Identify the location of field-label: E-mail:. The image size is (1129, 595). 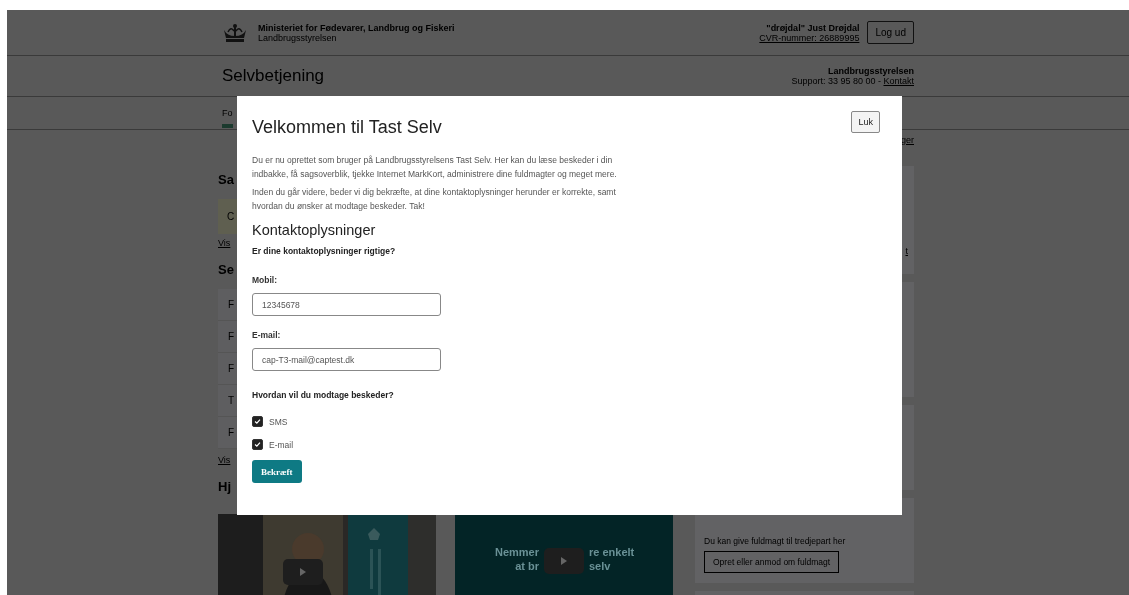
(267, 335).